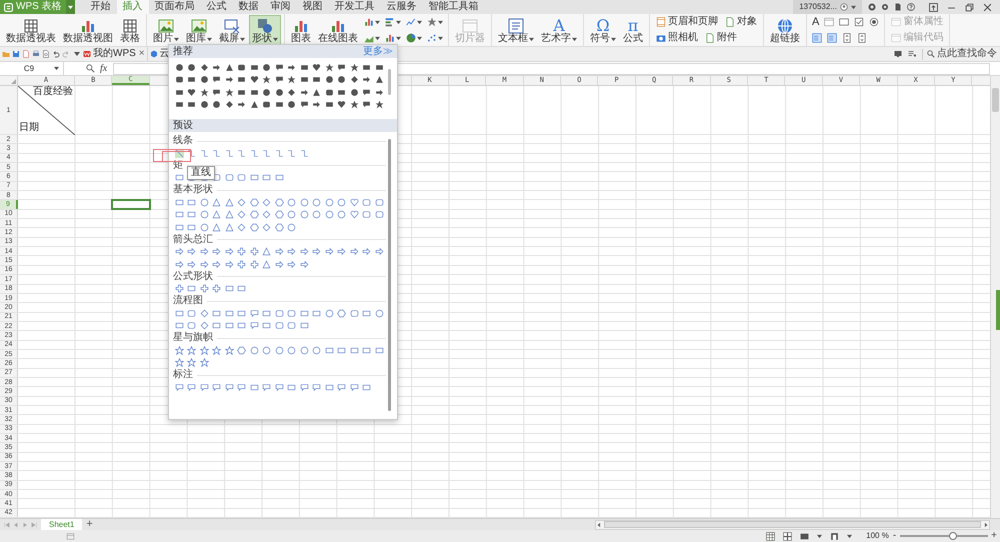 Image resolution: width=1000 pixels, height=542 pixels. What do you see at coordinates (995, 297) in the screenshot?
I see `vertical-scrollbar` at bounding box center [995, 297].